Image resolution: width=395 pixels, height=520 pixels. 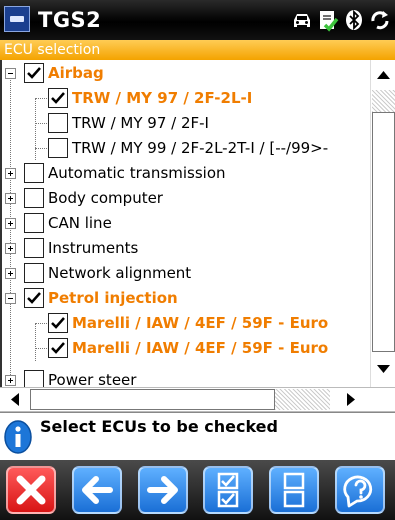 What do you see at coordinates (383, 101) in the screenshot?
I see `scroll-track` at bounding box center [383, 101].